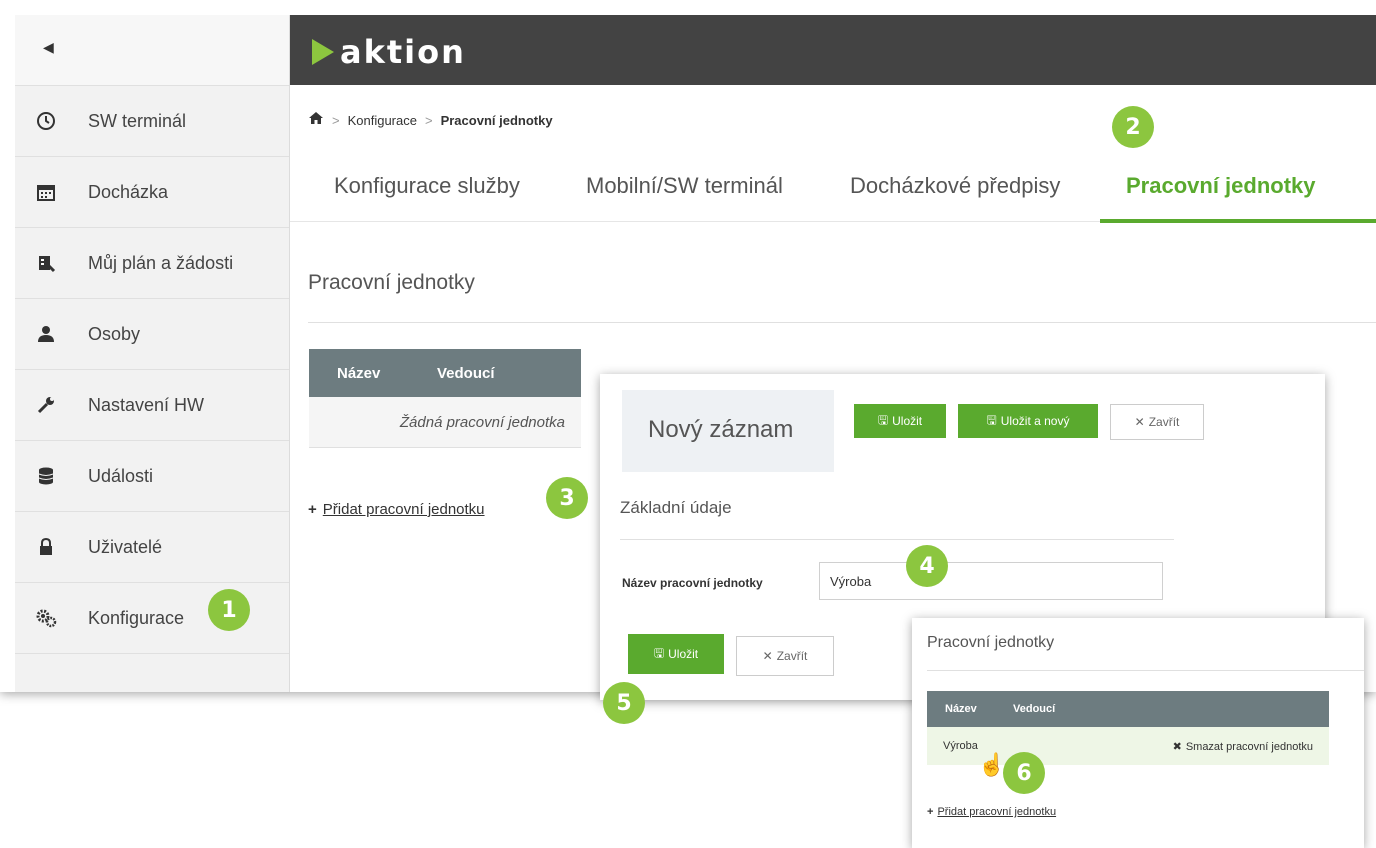  What do you see at coordinates (692, 583) in the screenshot?
I see `unit-name-label: Název pracovní jednotky` at bounding box center [692, 583].